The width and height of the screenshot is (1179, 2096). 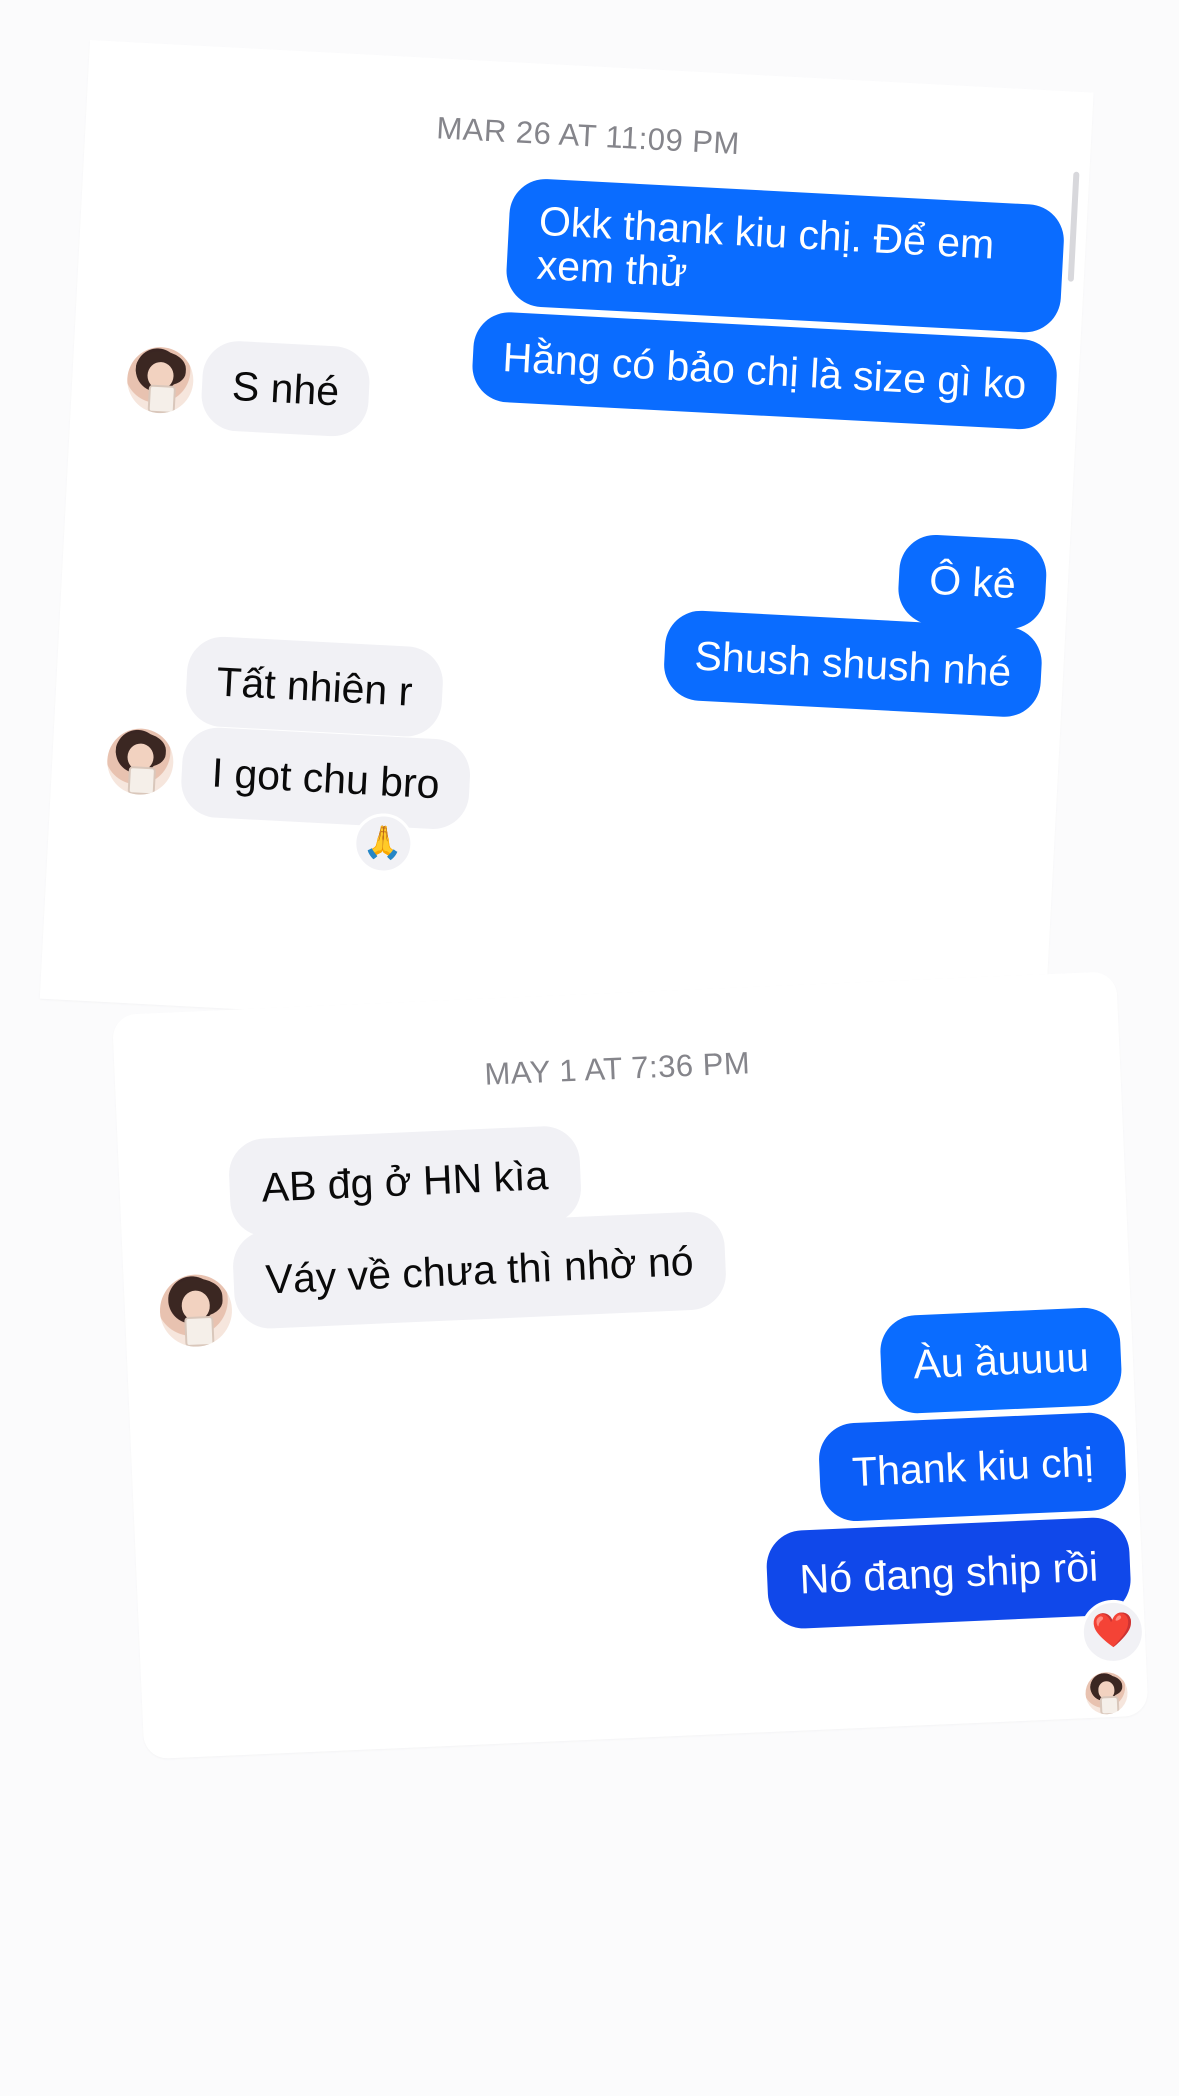 I want to click on message-bubble-incoming: Váy về chưa thì nhờ nó, so click(x=479, y=1270).